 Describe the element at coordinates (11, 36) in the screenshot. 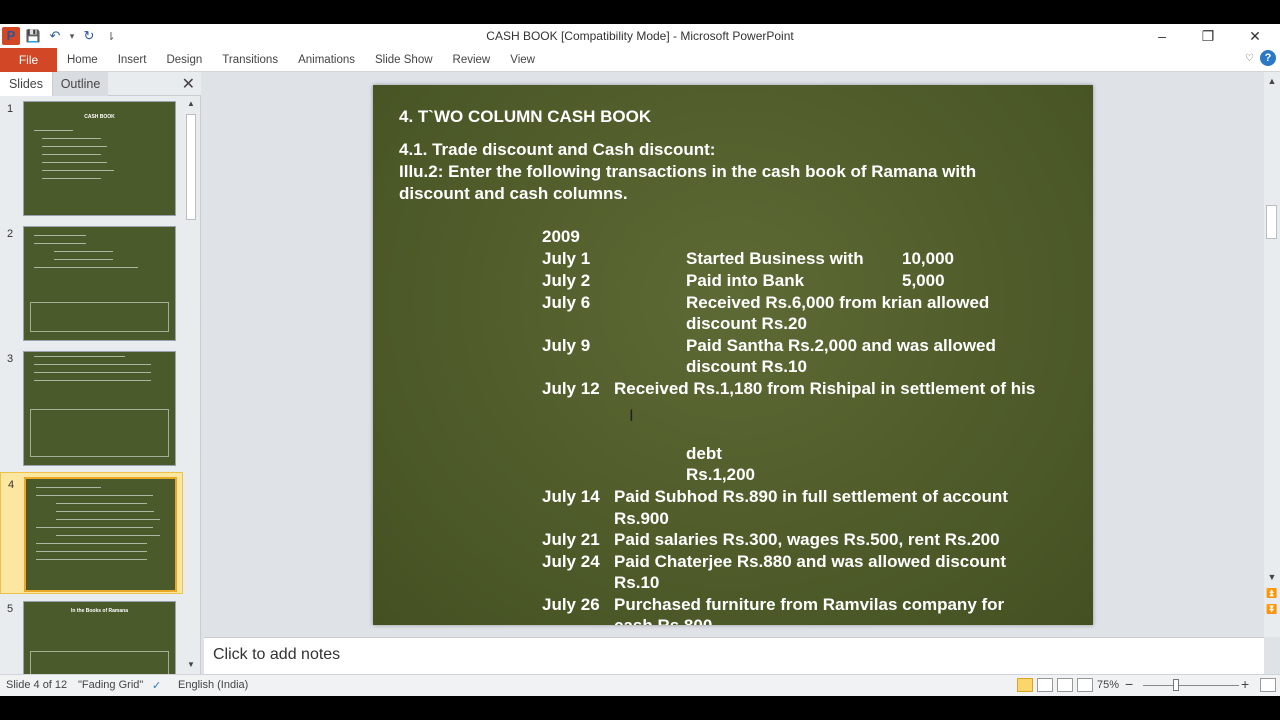

I see `powerpoint-logo-icon: P` at that location.